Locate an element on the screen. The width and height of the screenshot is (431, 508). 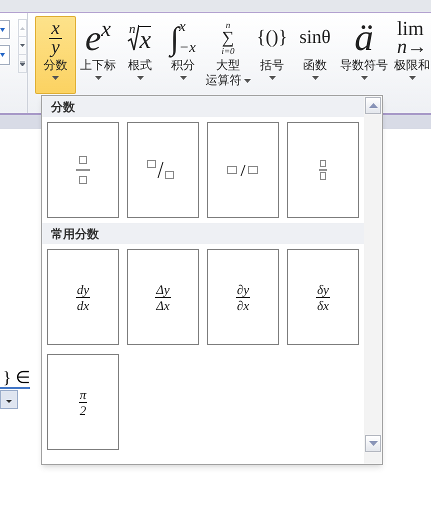
fraction-formula: π 2 is located at coordinates (83, 402).